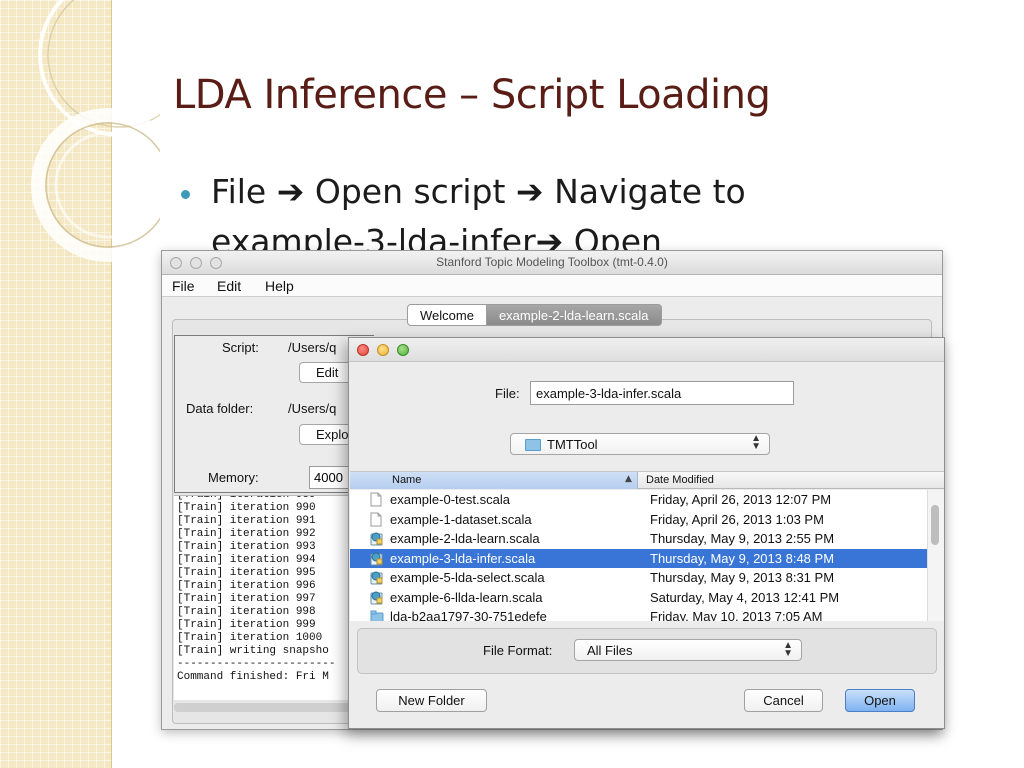 The height and width of the screenshot is (768, 1024). Describe the element at coordinates (246, 625) in the screenshot. I see `console-line: [Train] iteration 999` at that location.